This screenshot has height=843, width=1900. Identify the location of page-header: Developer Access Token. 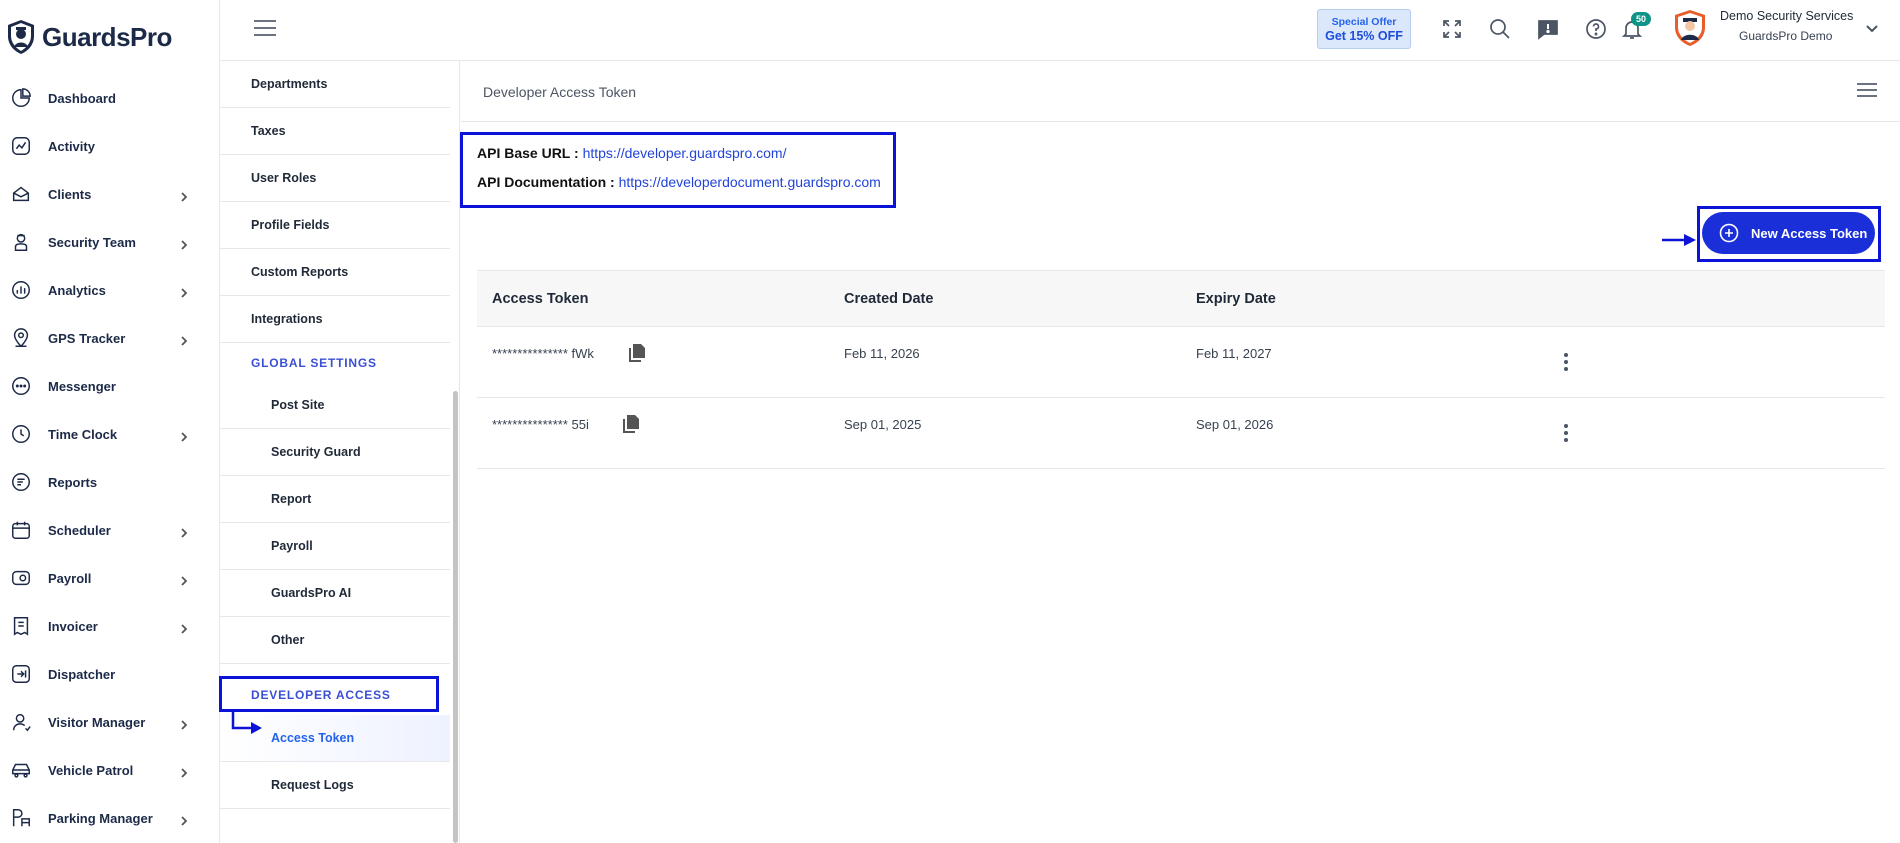
(1180, 91).